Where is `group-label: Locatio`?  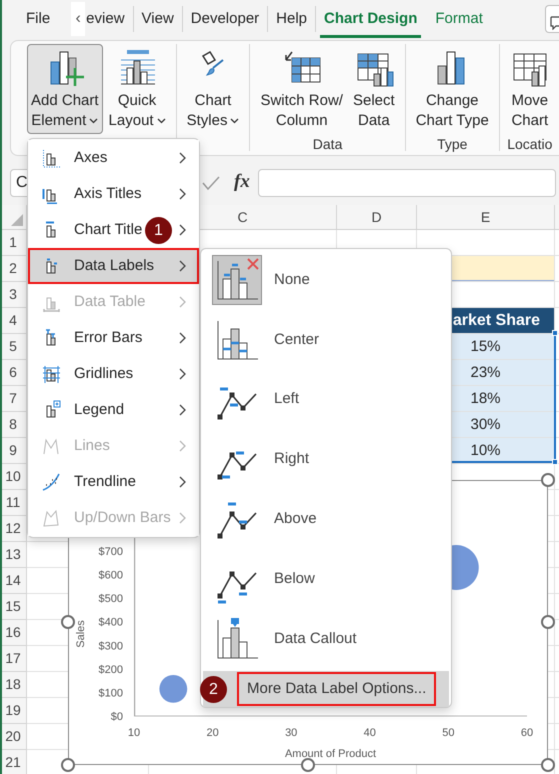 group-label: Locatio is located at coordinates (530, 144).